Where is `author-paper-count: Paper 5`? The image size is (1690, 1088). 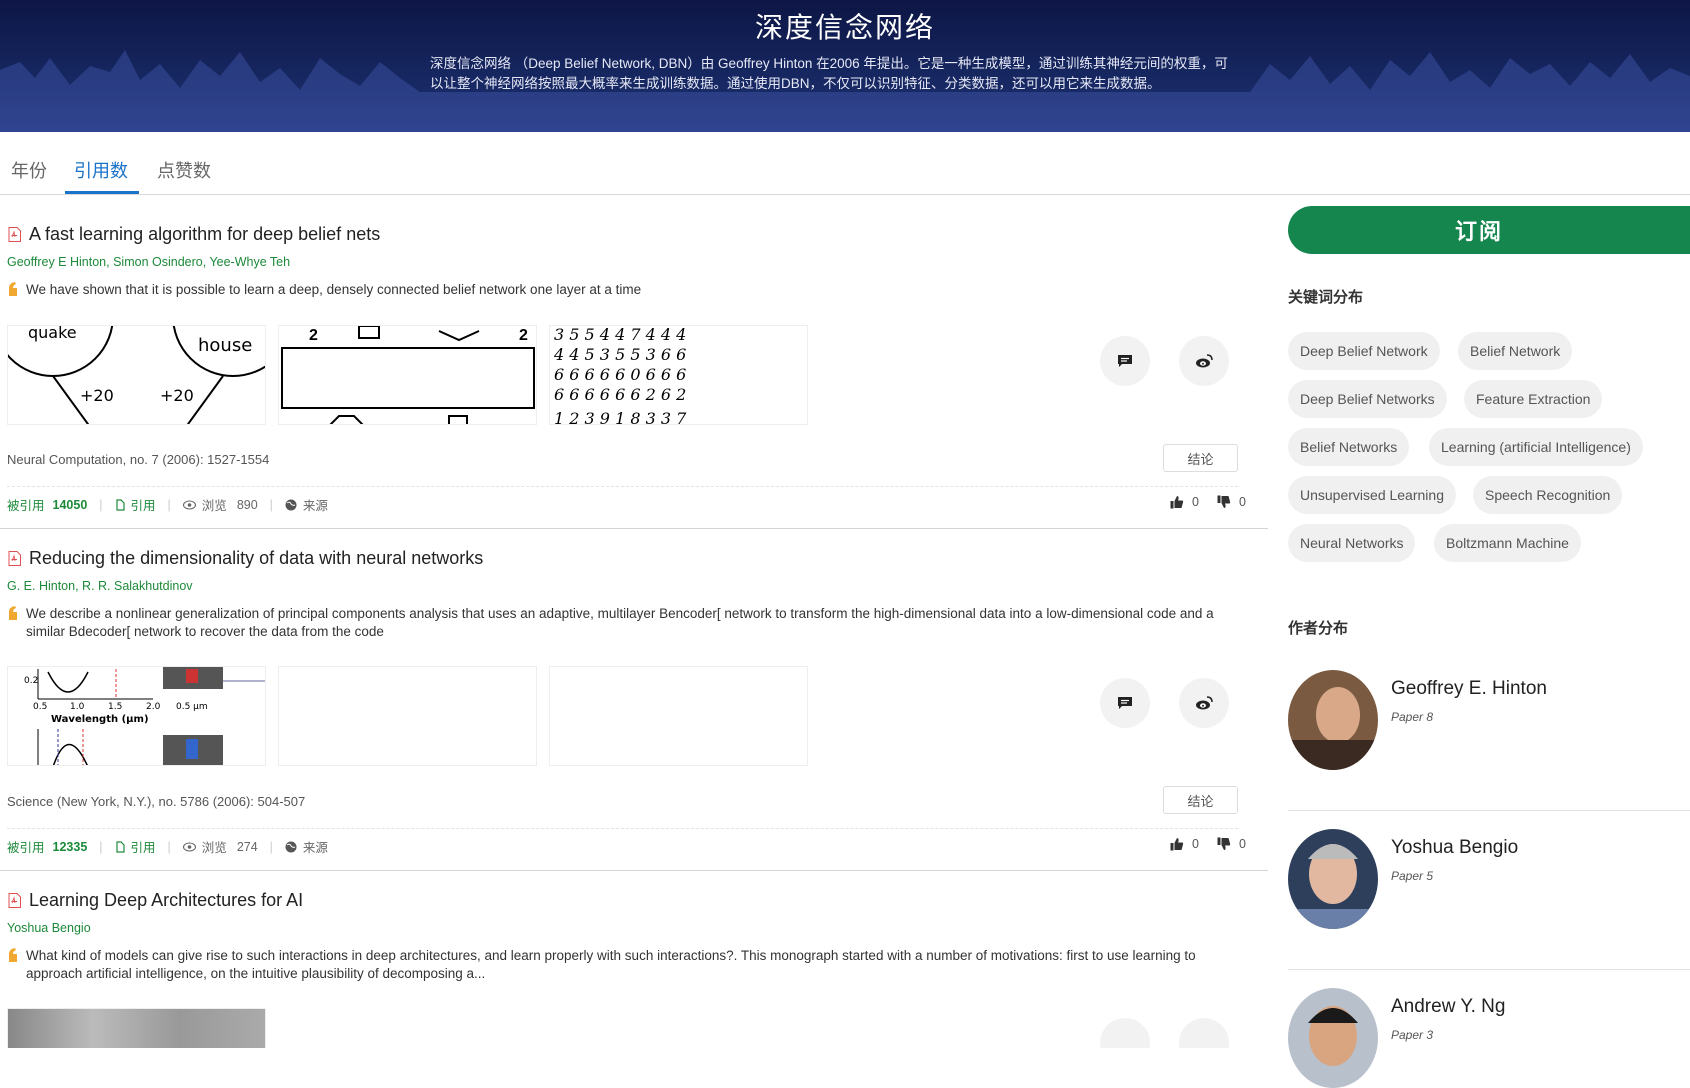 author-paper-count: Paper 5 is located at coordinates (1412, 876).